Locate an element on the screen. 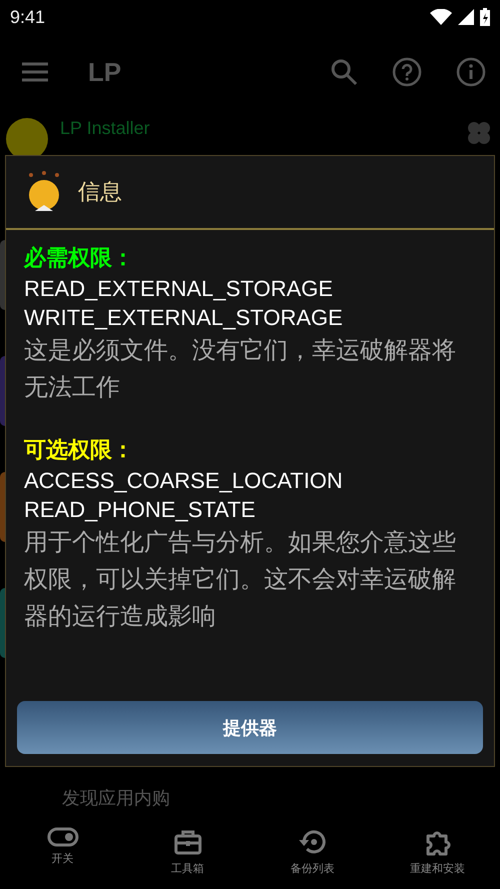 Image resolution: width=500 pixels, height=889 pixels. toggle-icon is located at coordinates (62, 837).